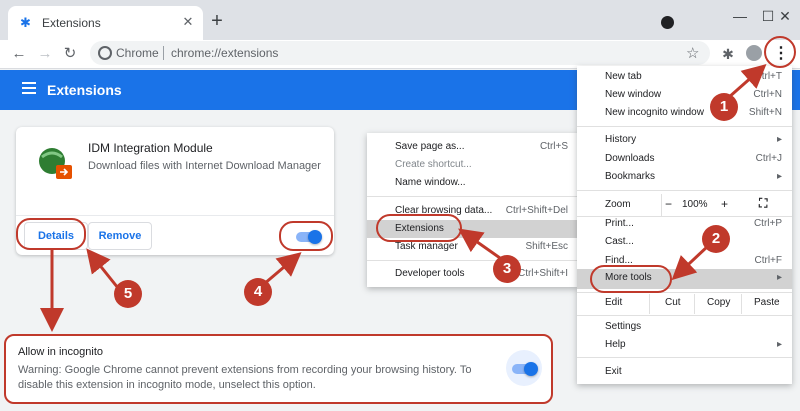  I want to click on step-badge-4: 4, so click(258, 292).